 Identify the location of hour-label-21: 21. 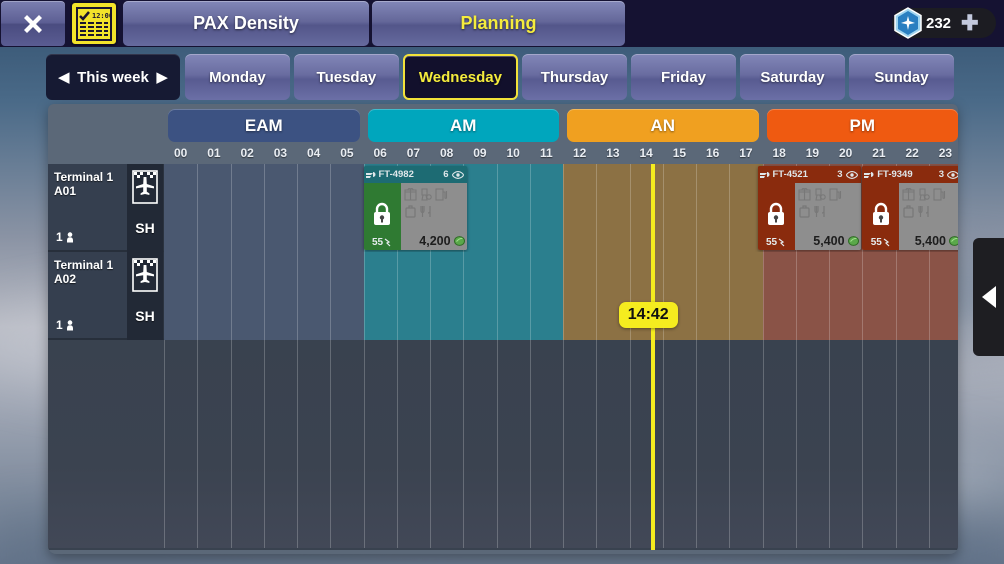
(879, 153).